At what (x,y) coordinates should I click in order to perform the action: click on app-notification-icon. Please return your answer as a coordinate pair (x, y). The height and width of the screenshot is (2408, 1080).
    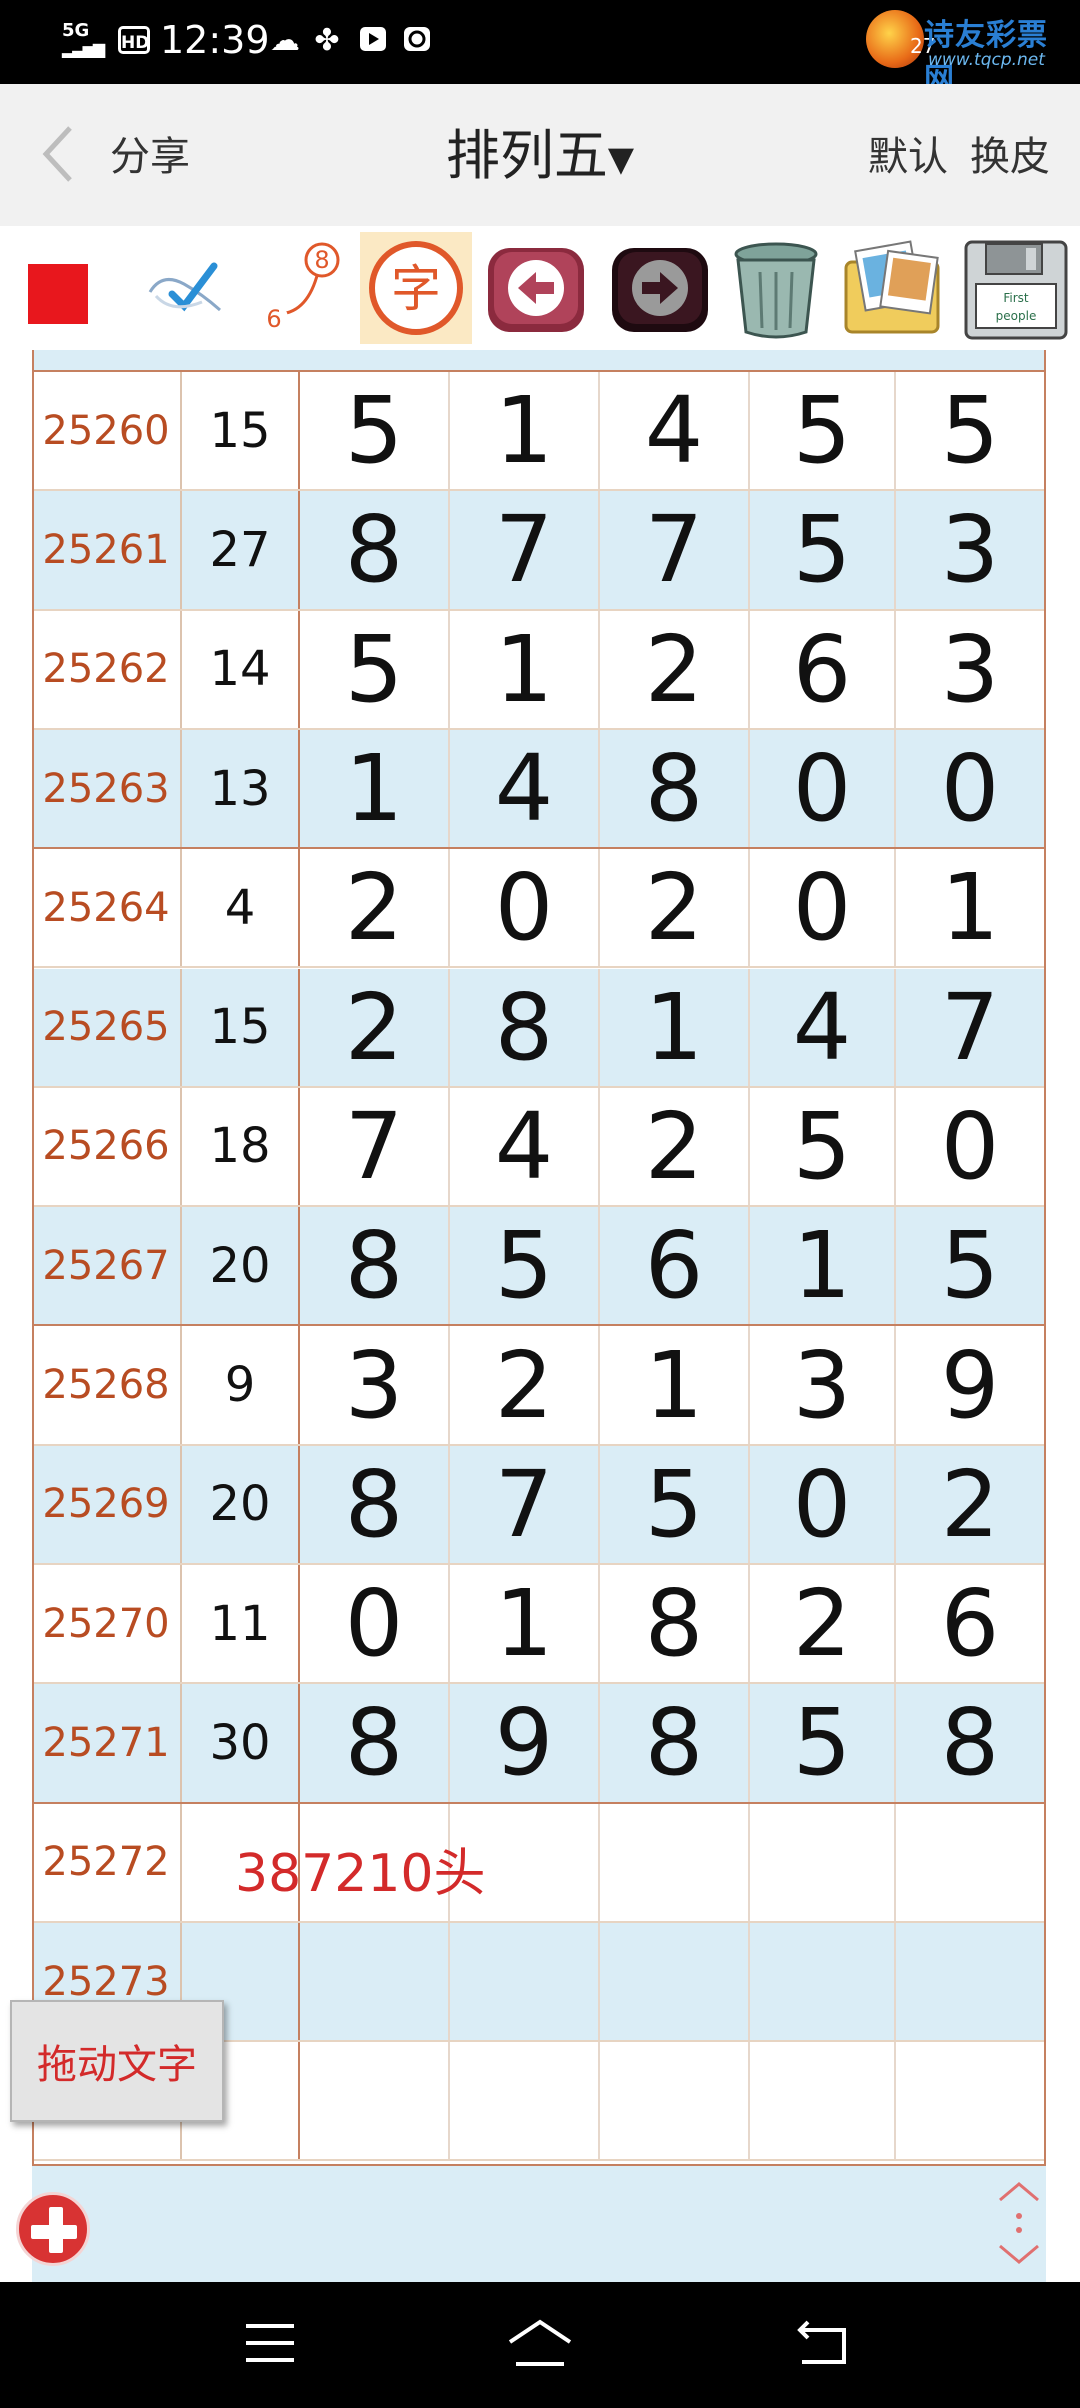
    Looking at the image, I should click on (417, 41).